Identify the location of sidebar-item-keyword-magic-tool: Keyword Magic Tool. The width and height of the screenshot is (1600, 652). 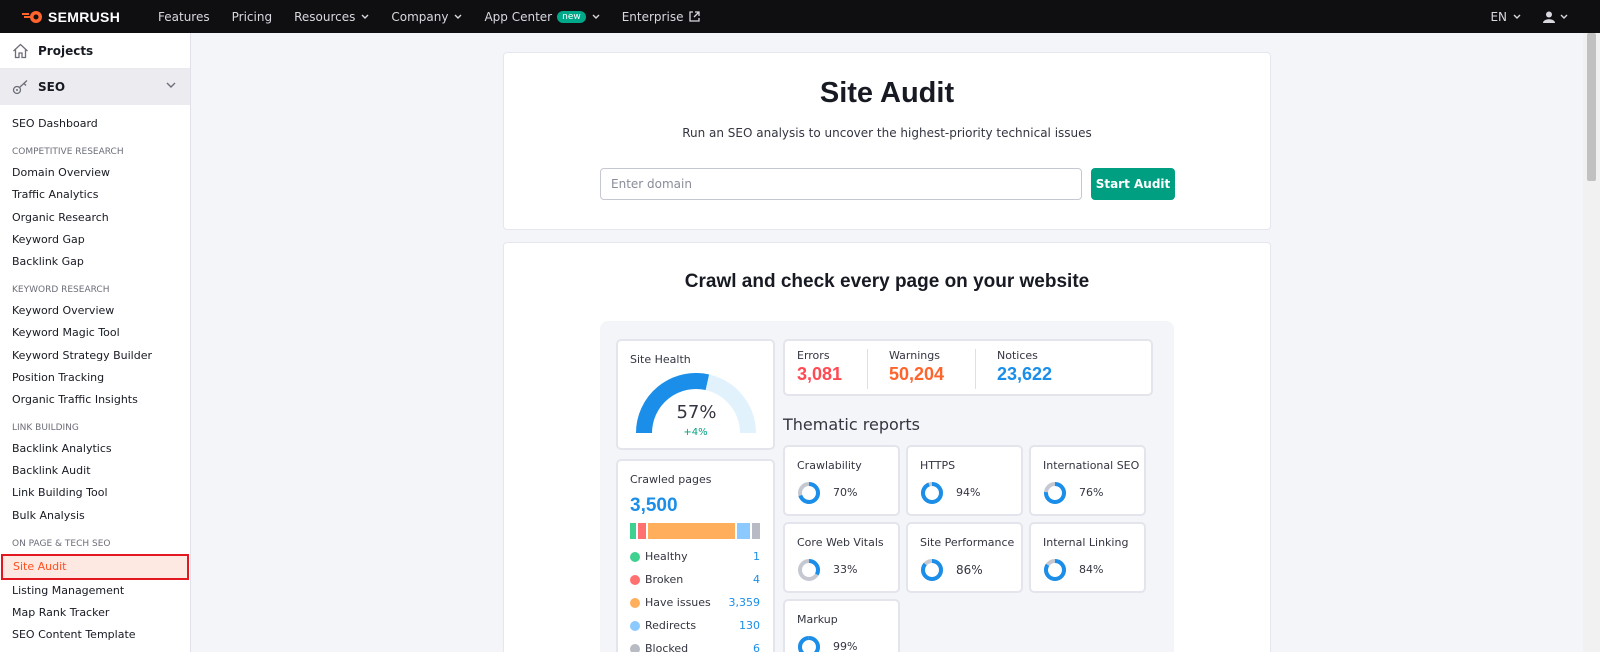
(95, 333).